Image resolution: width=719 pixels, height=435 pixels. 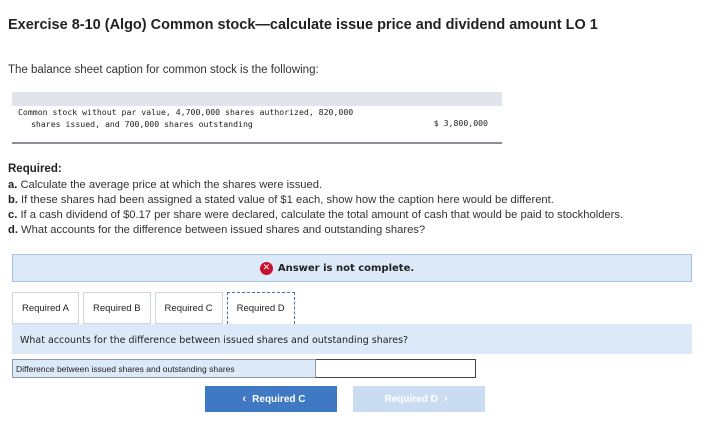 What do you see at coordinates (244, 399) in the screenshot?
I see `chevron-left-icon: ‹` at bounding box center [244, 399].